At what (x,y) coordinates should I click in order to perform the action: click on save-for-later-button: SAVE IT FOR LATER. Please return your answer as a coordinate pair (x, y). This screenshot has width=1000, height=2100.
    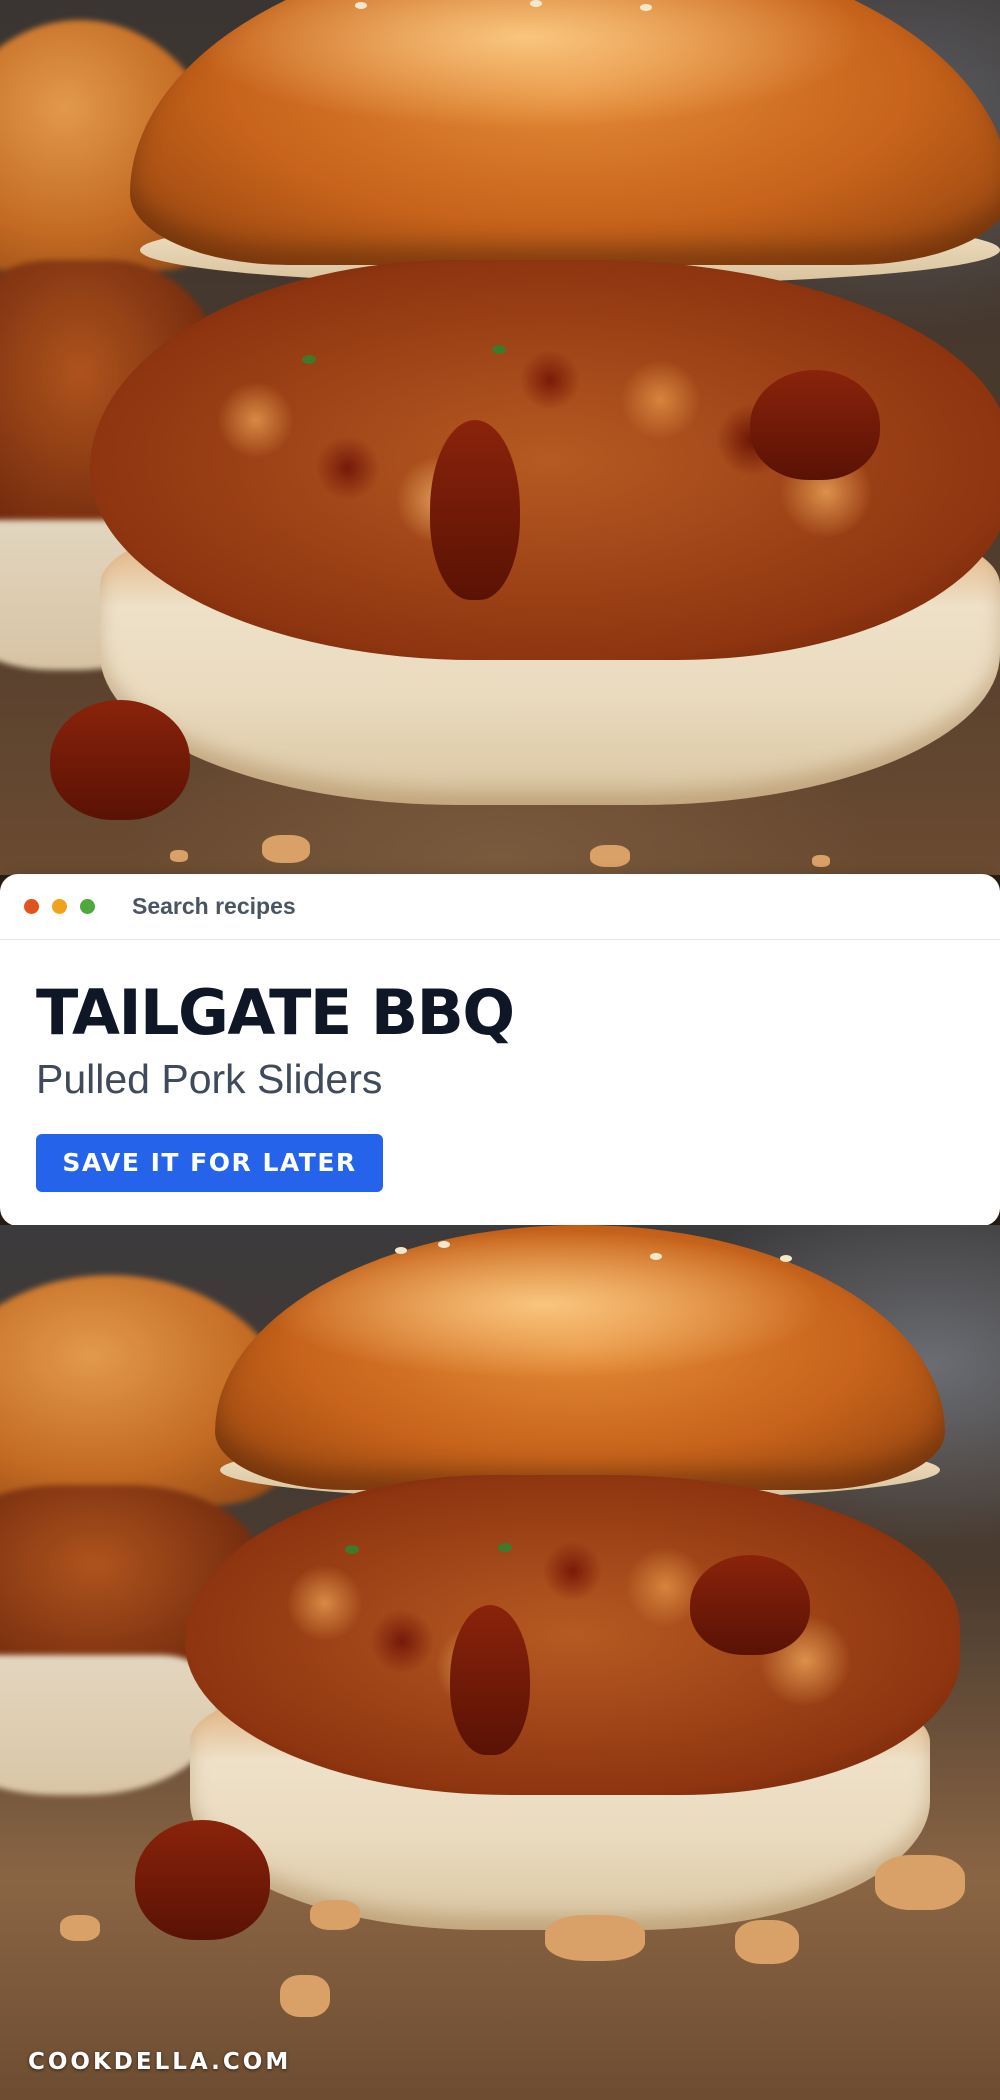
    Looking at the image, I should click on (209, 1163).